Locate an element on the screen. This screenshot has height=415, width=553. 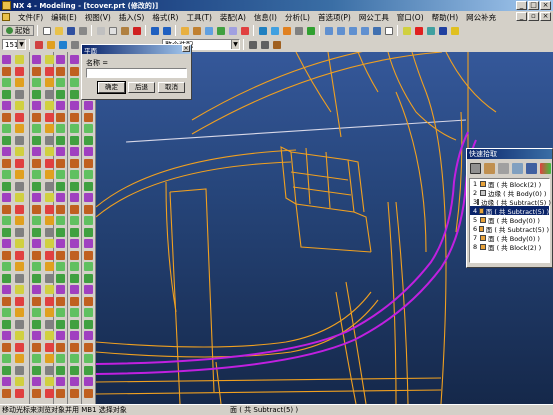
menu-help: 帮助(H) is located at coordinates (445, 17).